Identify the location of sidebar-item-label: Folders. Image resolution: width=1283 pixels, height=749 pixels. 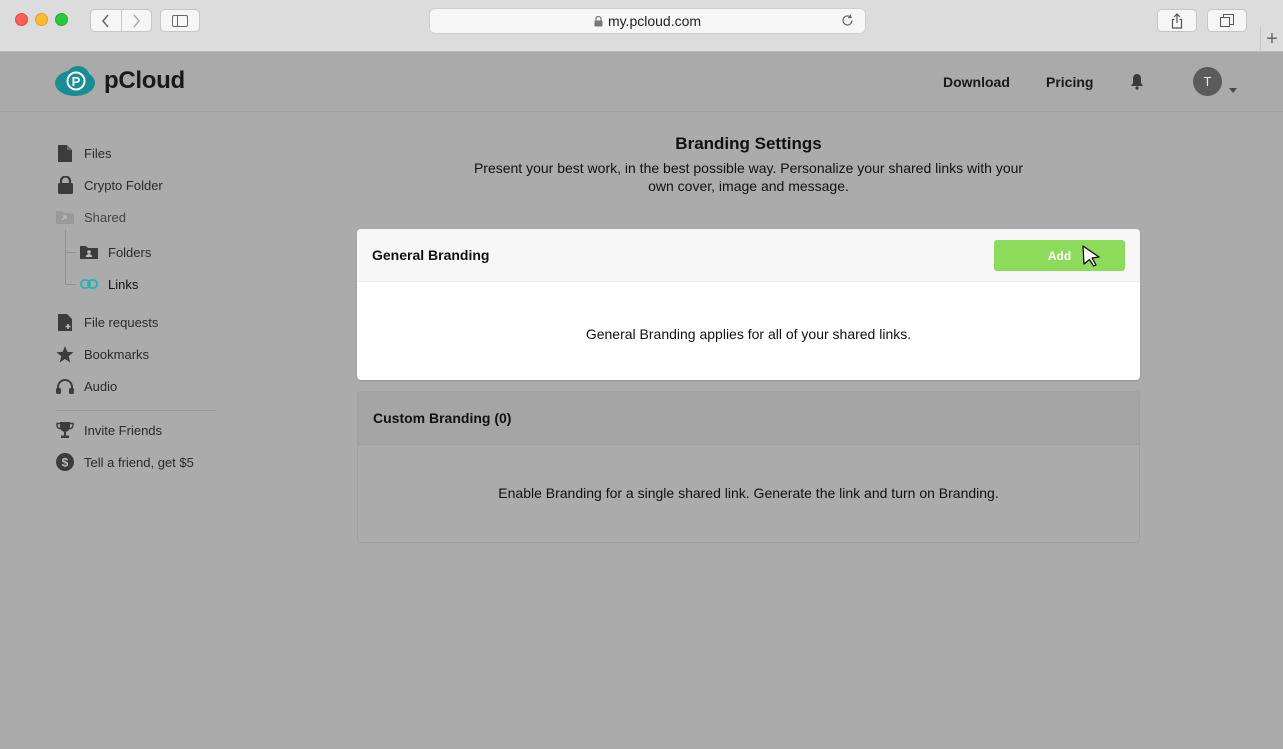
(130, 252).